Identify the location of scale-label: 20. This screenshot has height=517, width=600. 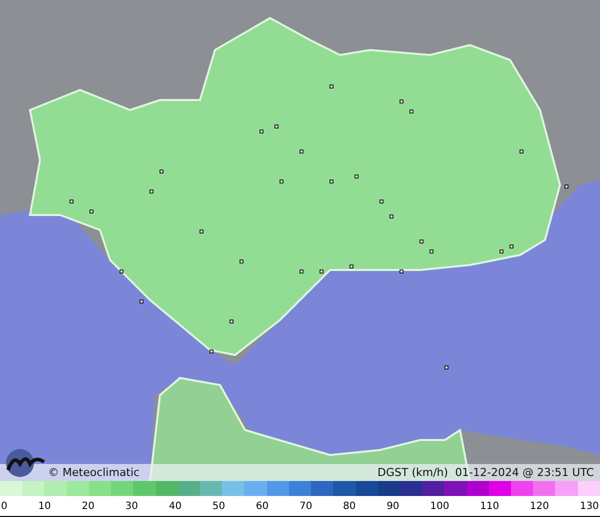
(88, 506).